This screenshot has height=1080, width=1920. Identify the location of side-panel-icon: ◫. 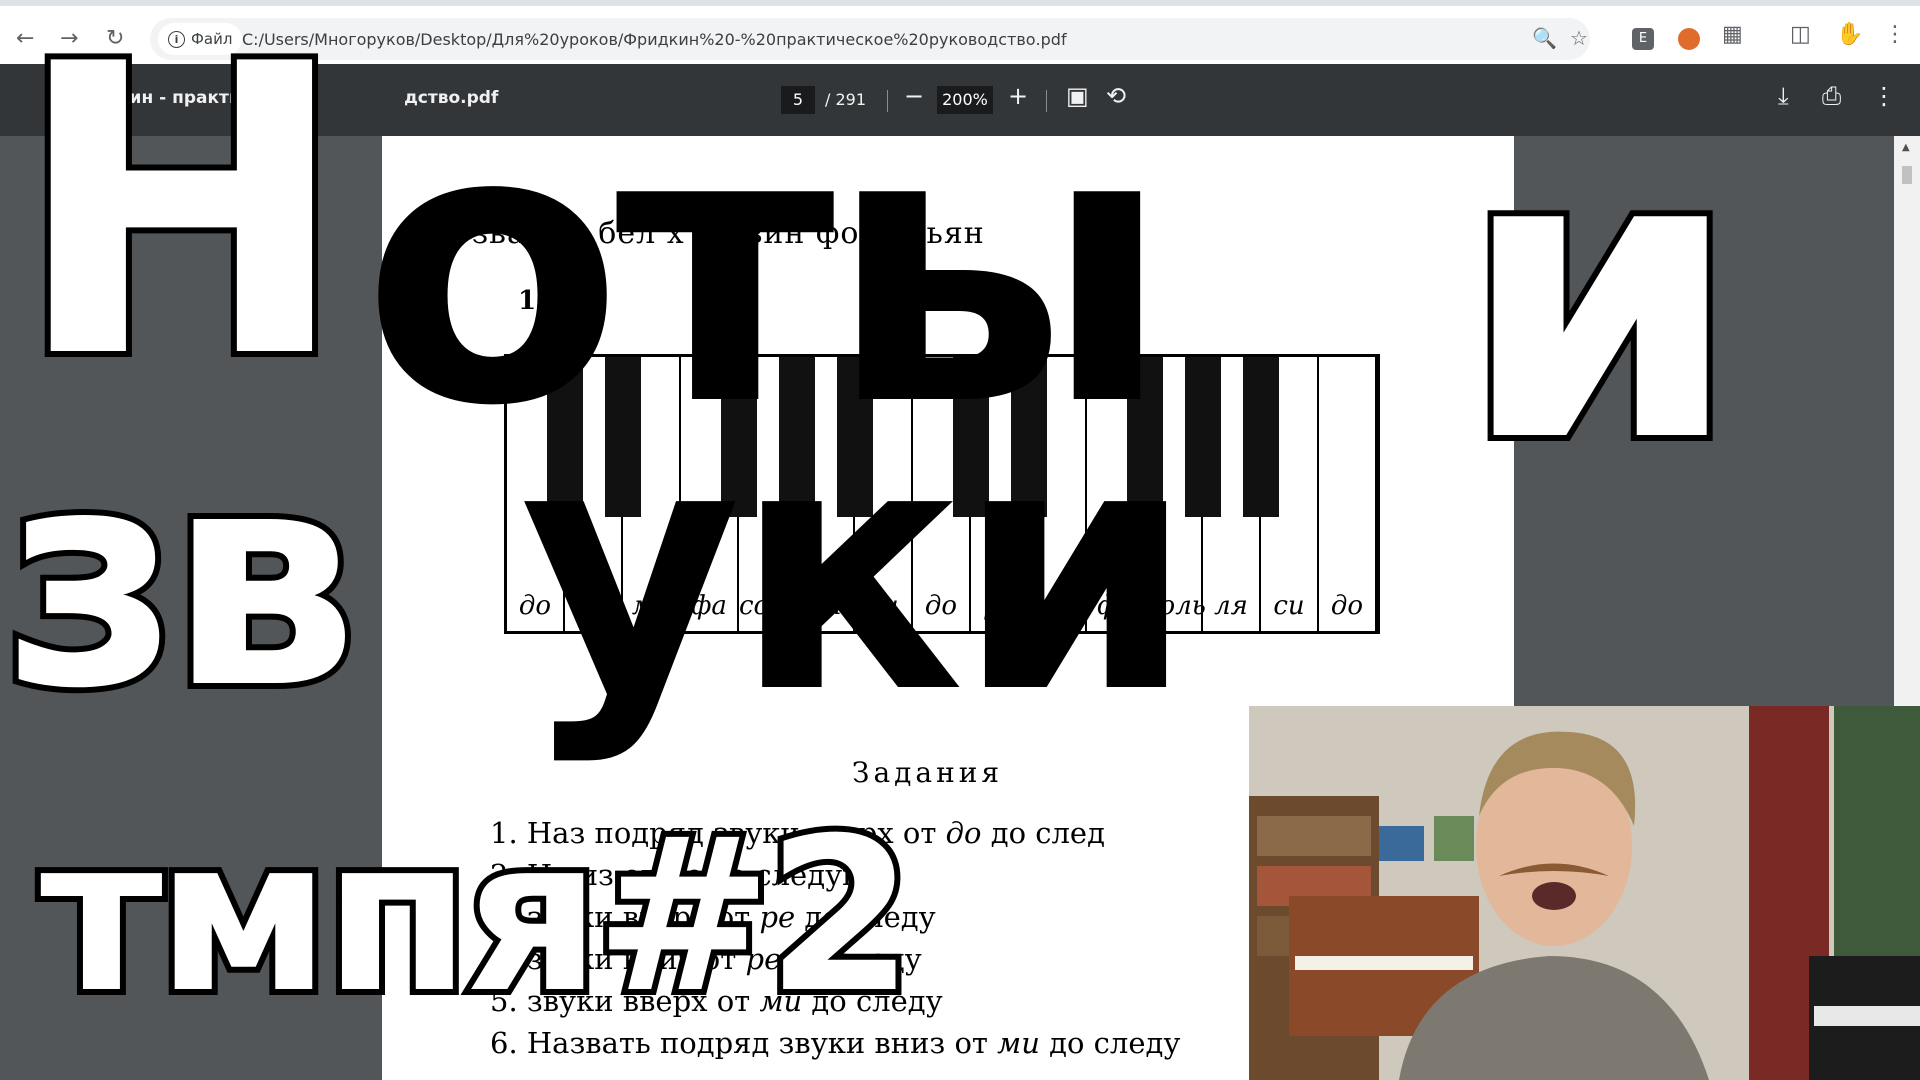
(1800, 35).